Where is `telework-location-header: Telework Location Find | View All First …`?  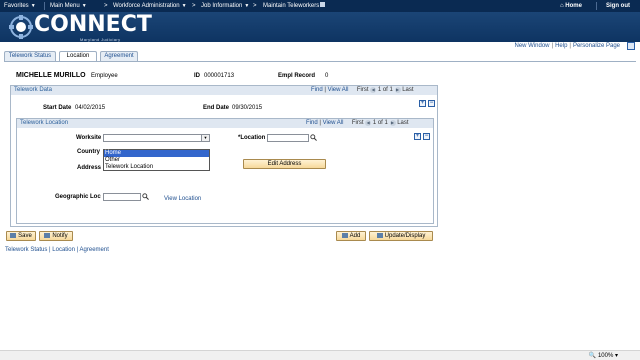 telework-location-header: Telework Location Find | View All First … is located at coordinates (225, 123).